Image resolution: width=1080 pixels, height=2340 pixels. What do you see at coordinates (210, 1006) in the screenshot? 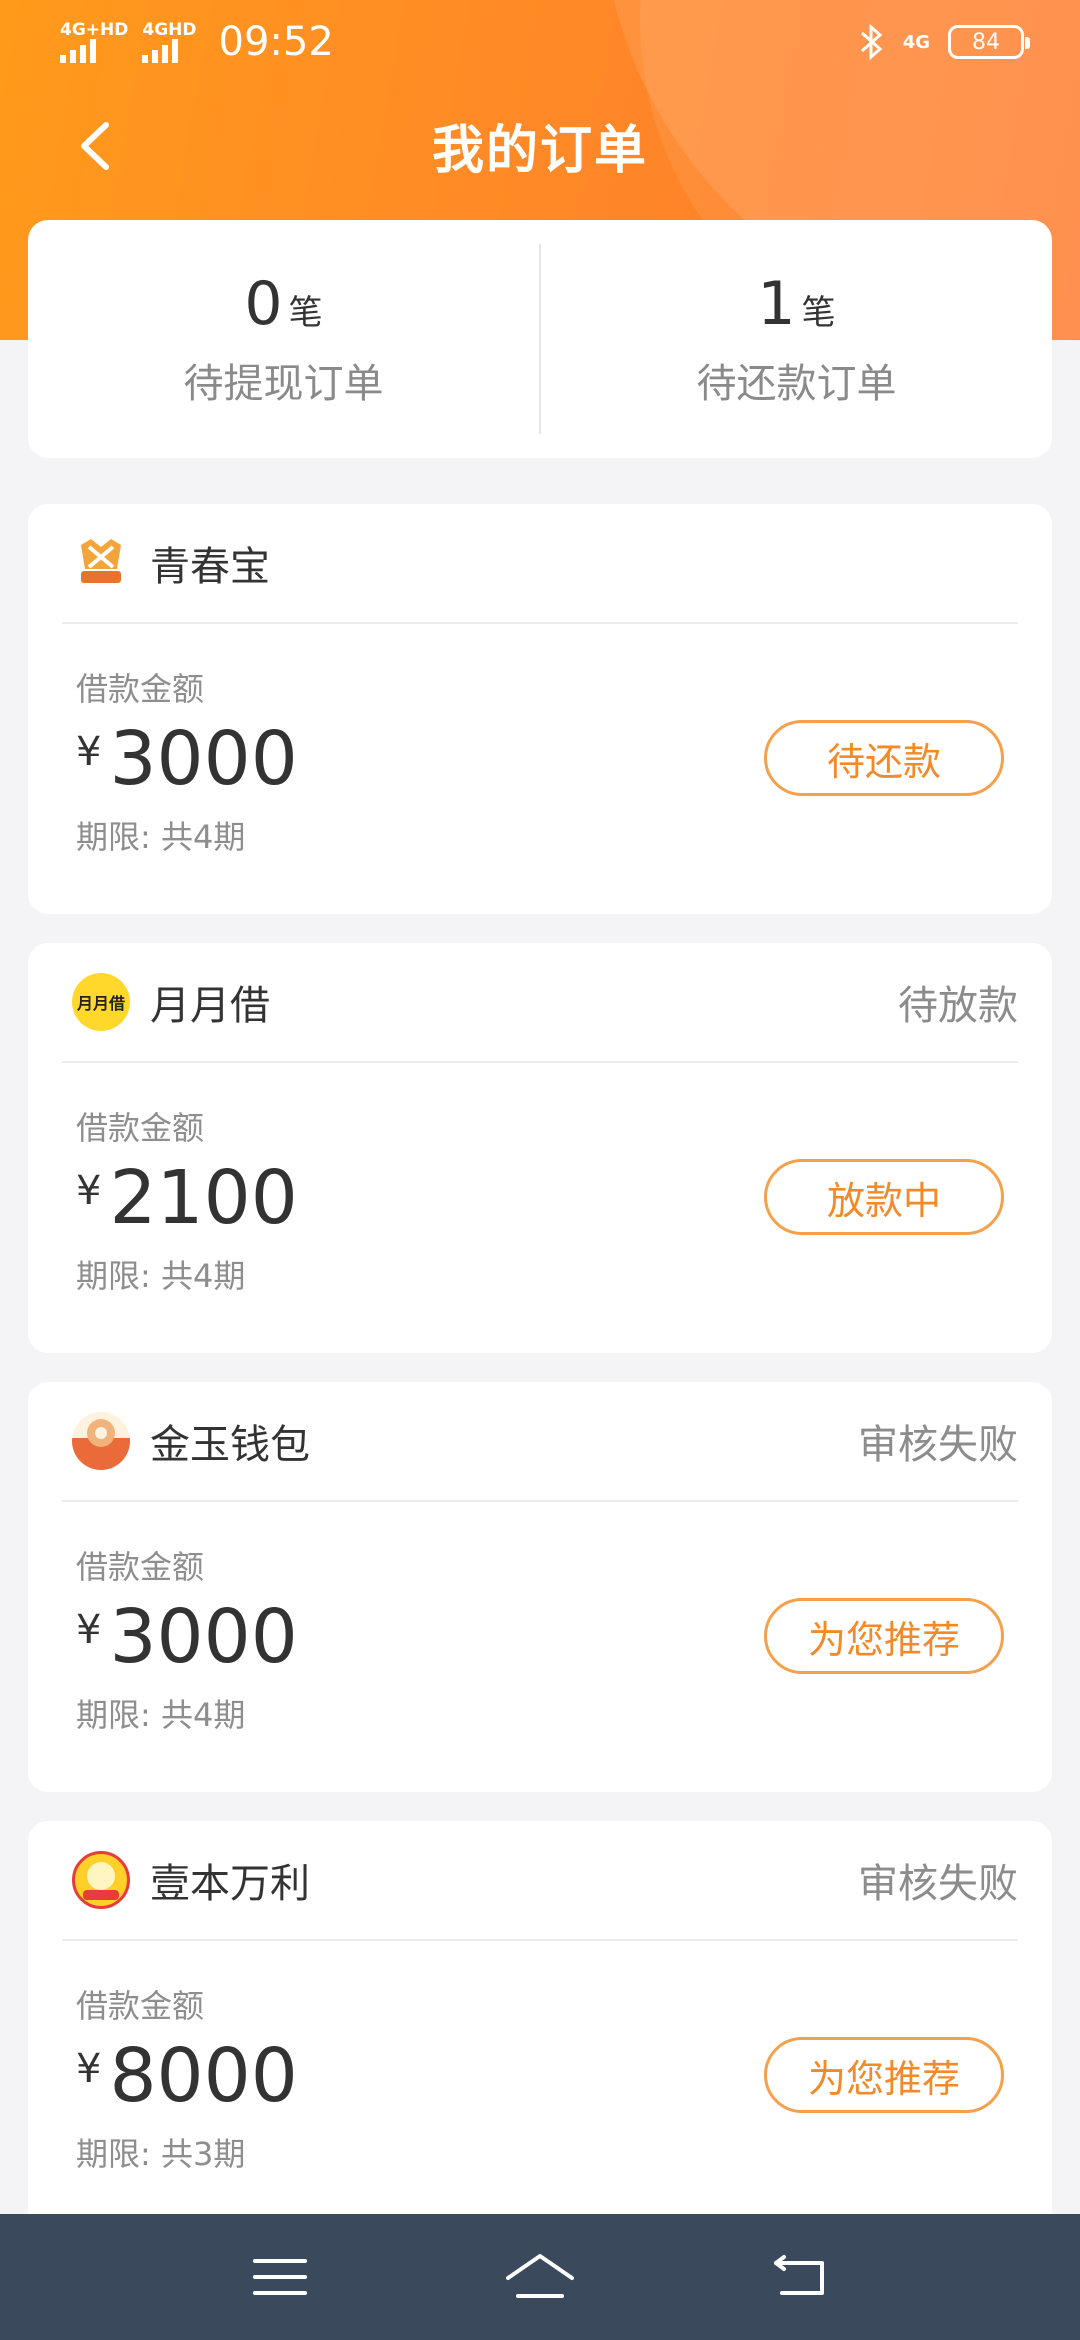
I see `lender-name: 月月借` at bounding box center [210, 1006].